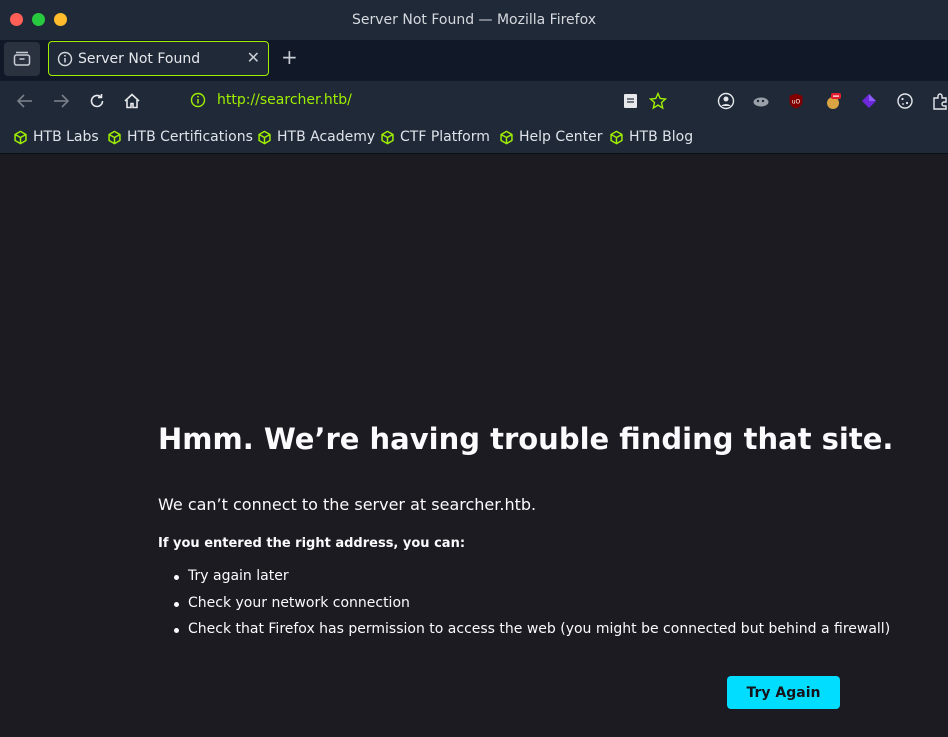 This screenshot has width=948, height=737. Describe the element at coordinates (761, 101) in the screenshot. I see `extension-wappalyzer-icon` at that location.